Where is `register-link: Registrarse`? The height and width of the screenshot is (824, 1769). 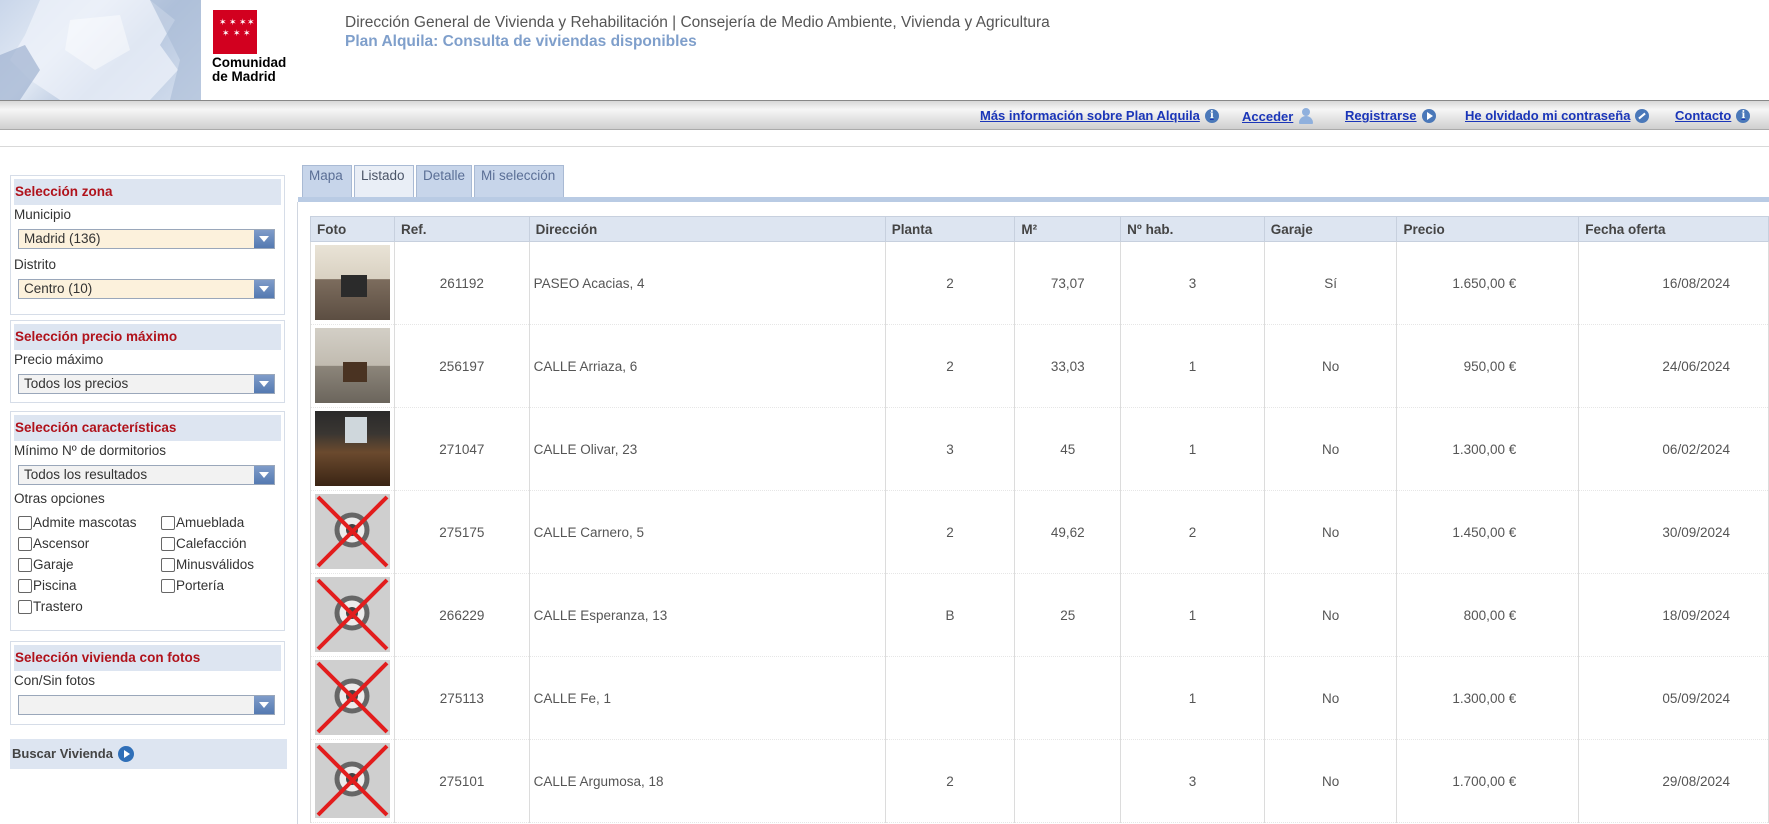 register-link: Registrarse is located at coordinates (1390, 115).